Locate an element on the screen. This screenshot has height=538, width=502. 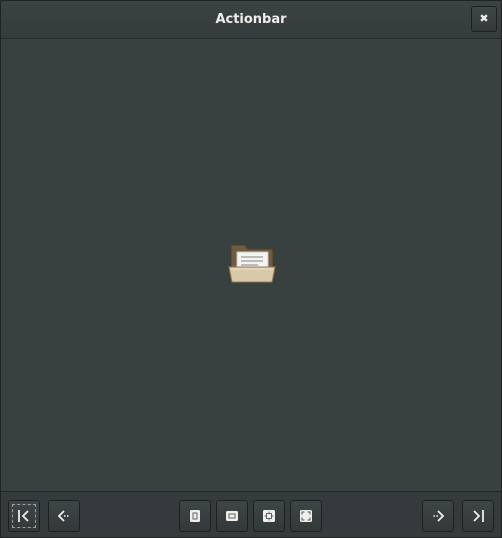
portrait-icon is located at coordinates (195, 516).